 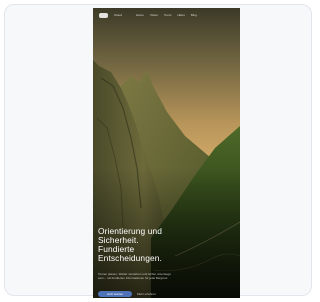 What do you see at coordinates (194, 15) in the screenshot?
I see `nav-item-blog: Blog` at bounding box center [194, 15].